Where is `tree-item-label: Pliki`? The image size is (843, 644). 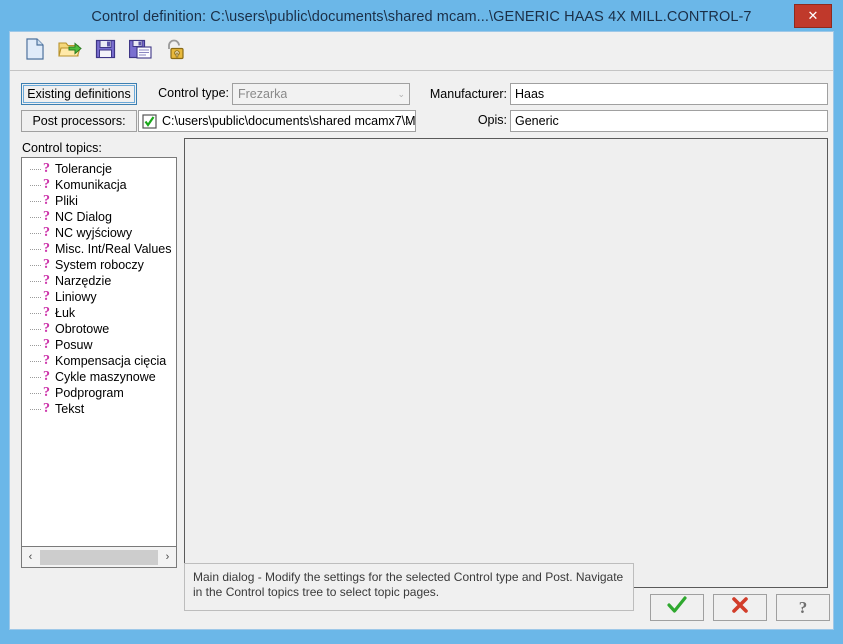 tree-item-label: Pliki is located at coordinates (66, 201).